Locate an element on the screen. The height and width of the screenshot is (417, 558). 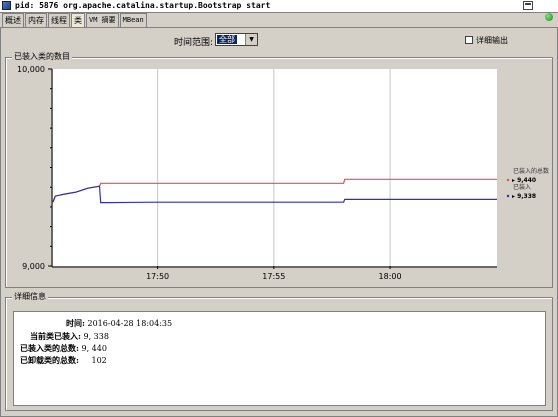
detail-value: 9, 338 is located at coordinates (96, 336).